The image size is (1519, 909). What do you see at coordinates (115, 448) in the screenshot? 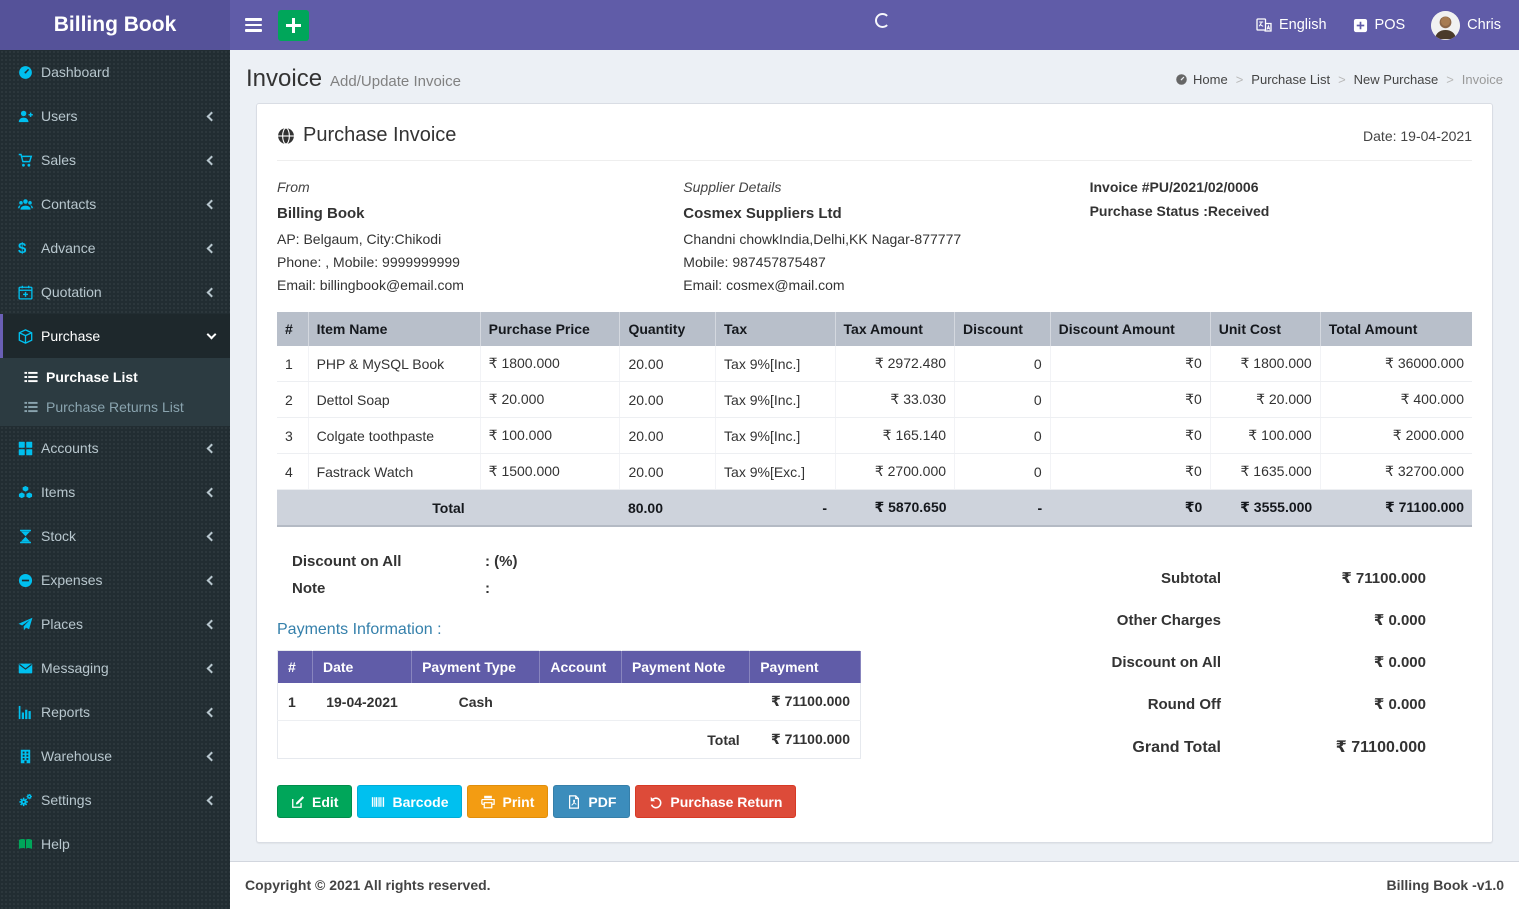
I see `sidebar-item-accounts: Accounts` at bounding box center [115, 448].